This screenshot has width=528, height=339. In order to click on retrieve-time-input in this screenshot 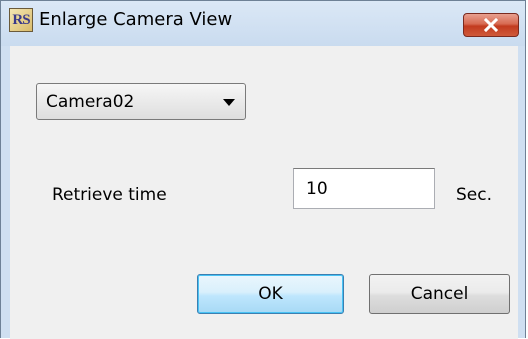, I will do `click(364, 188)`.